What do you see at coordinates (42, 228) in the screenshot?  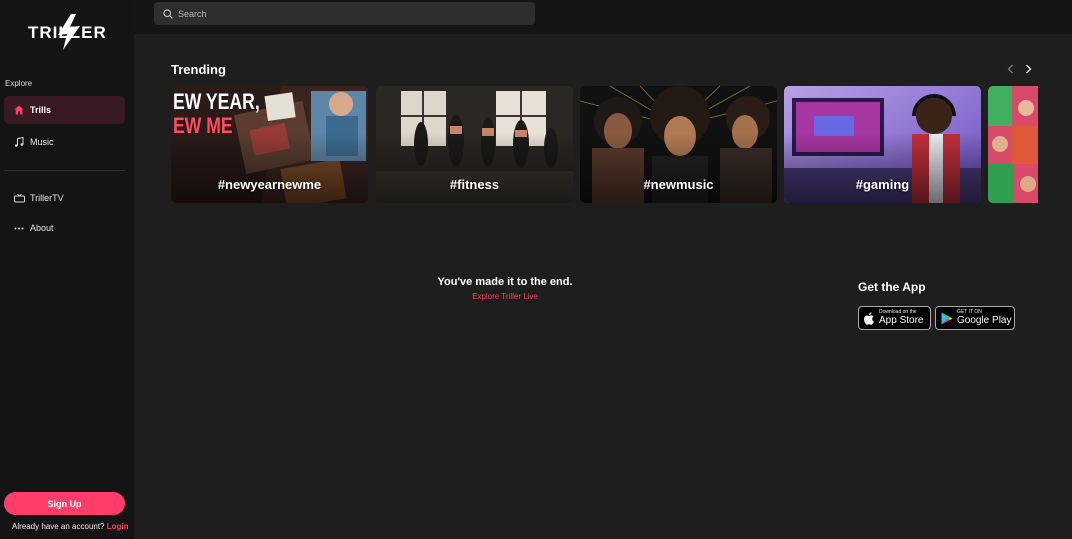 I see `sidebar-item-label: About` at bounding box center [42, 228].